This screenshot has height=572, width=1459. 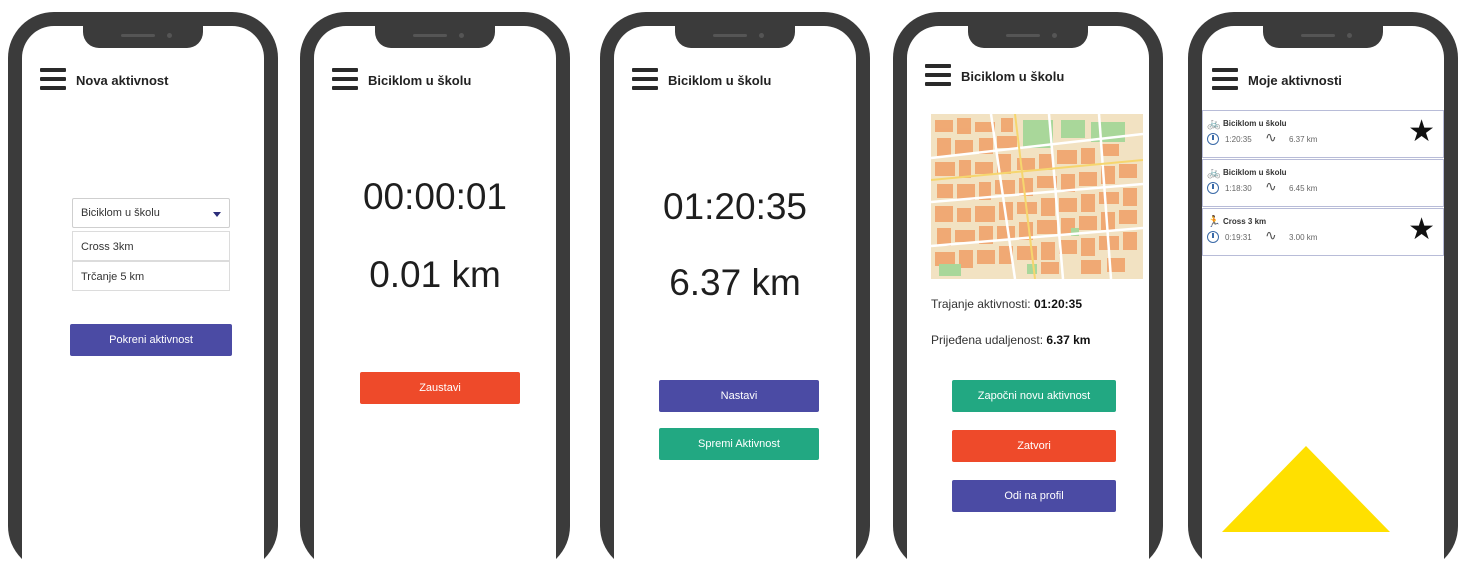 What do you see at coordinates (1303, 237) in the screenshot?
I see `activity-distance: 3.00 km` at bounding box center [1303, 237].